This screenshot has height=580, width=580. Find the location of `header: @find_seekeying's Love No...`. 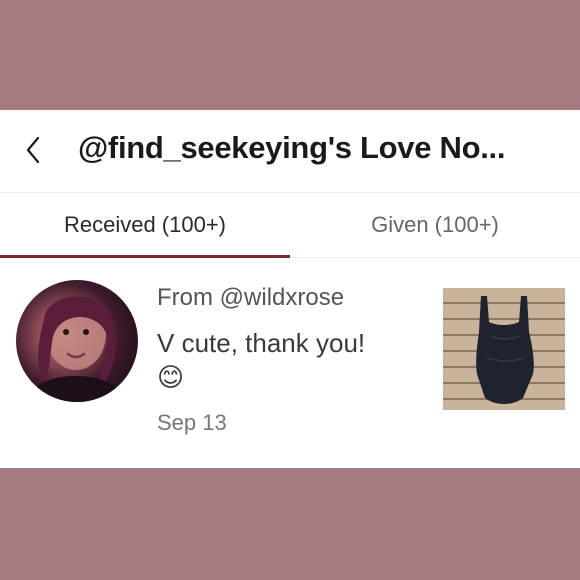

header: @find_seekeying's Love No... is located at coordinates (290, 151).